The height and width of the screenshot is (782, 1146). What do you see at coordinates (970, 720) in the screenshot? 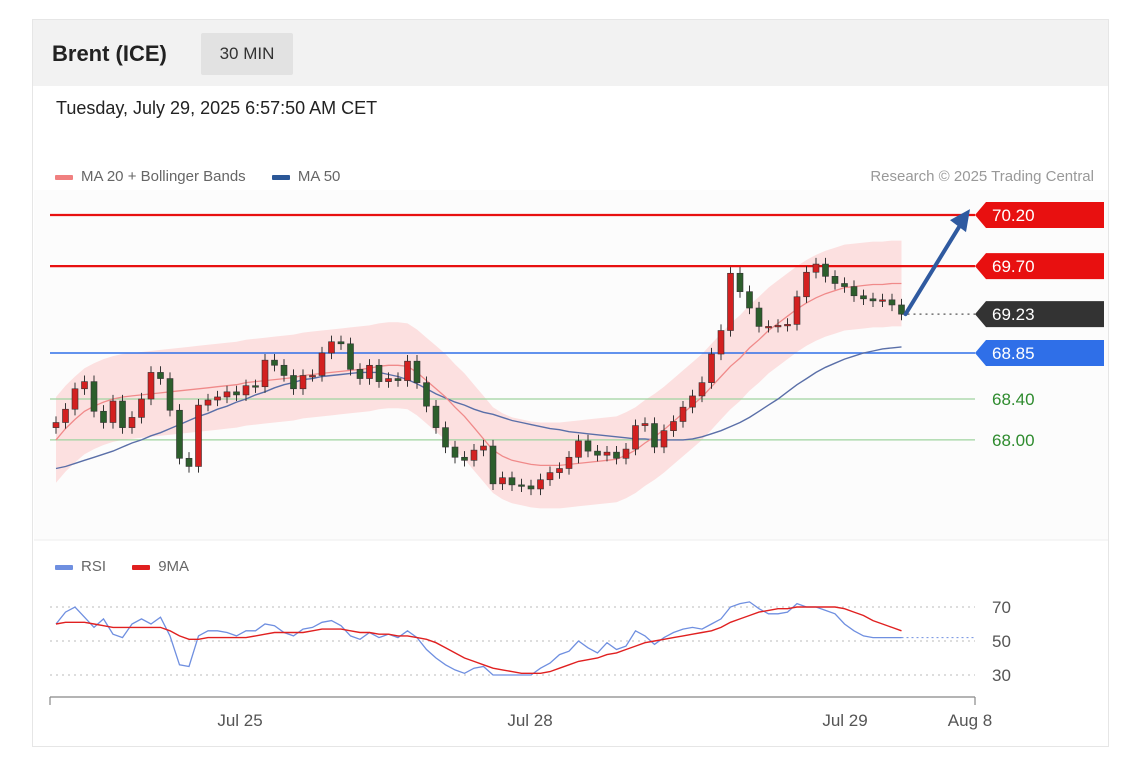
I see `x-tick-label: Aug 8` at bounding box center [970, 720].